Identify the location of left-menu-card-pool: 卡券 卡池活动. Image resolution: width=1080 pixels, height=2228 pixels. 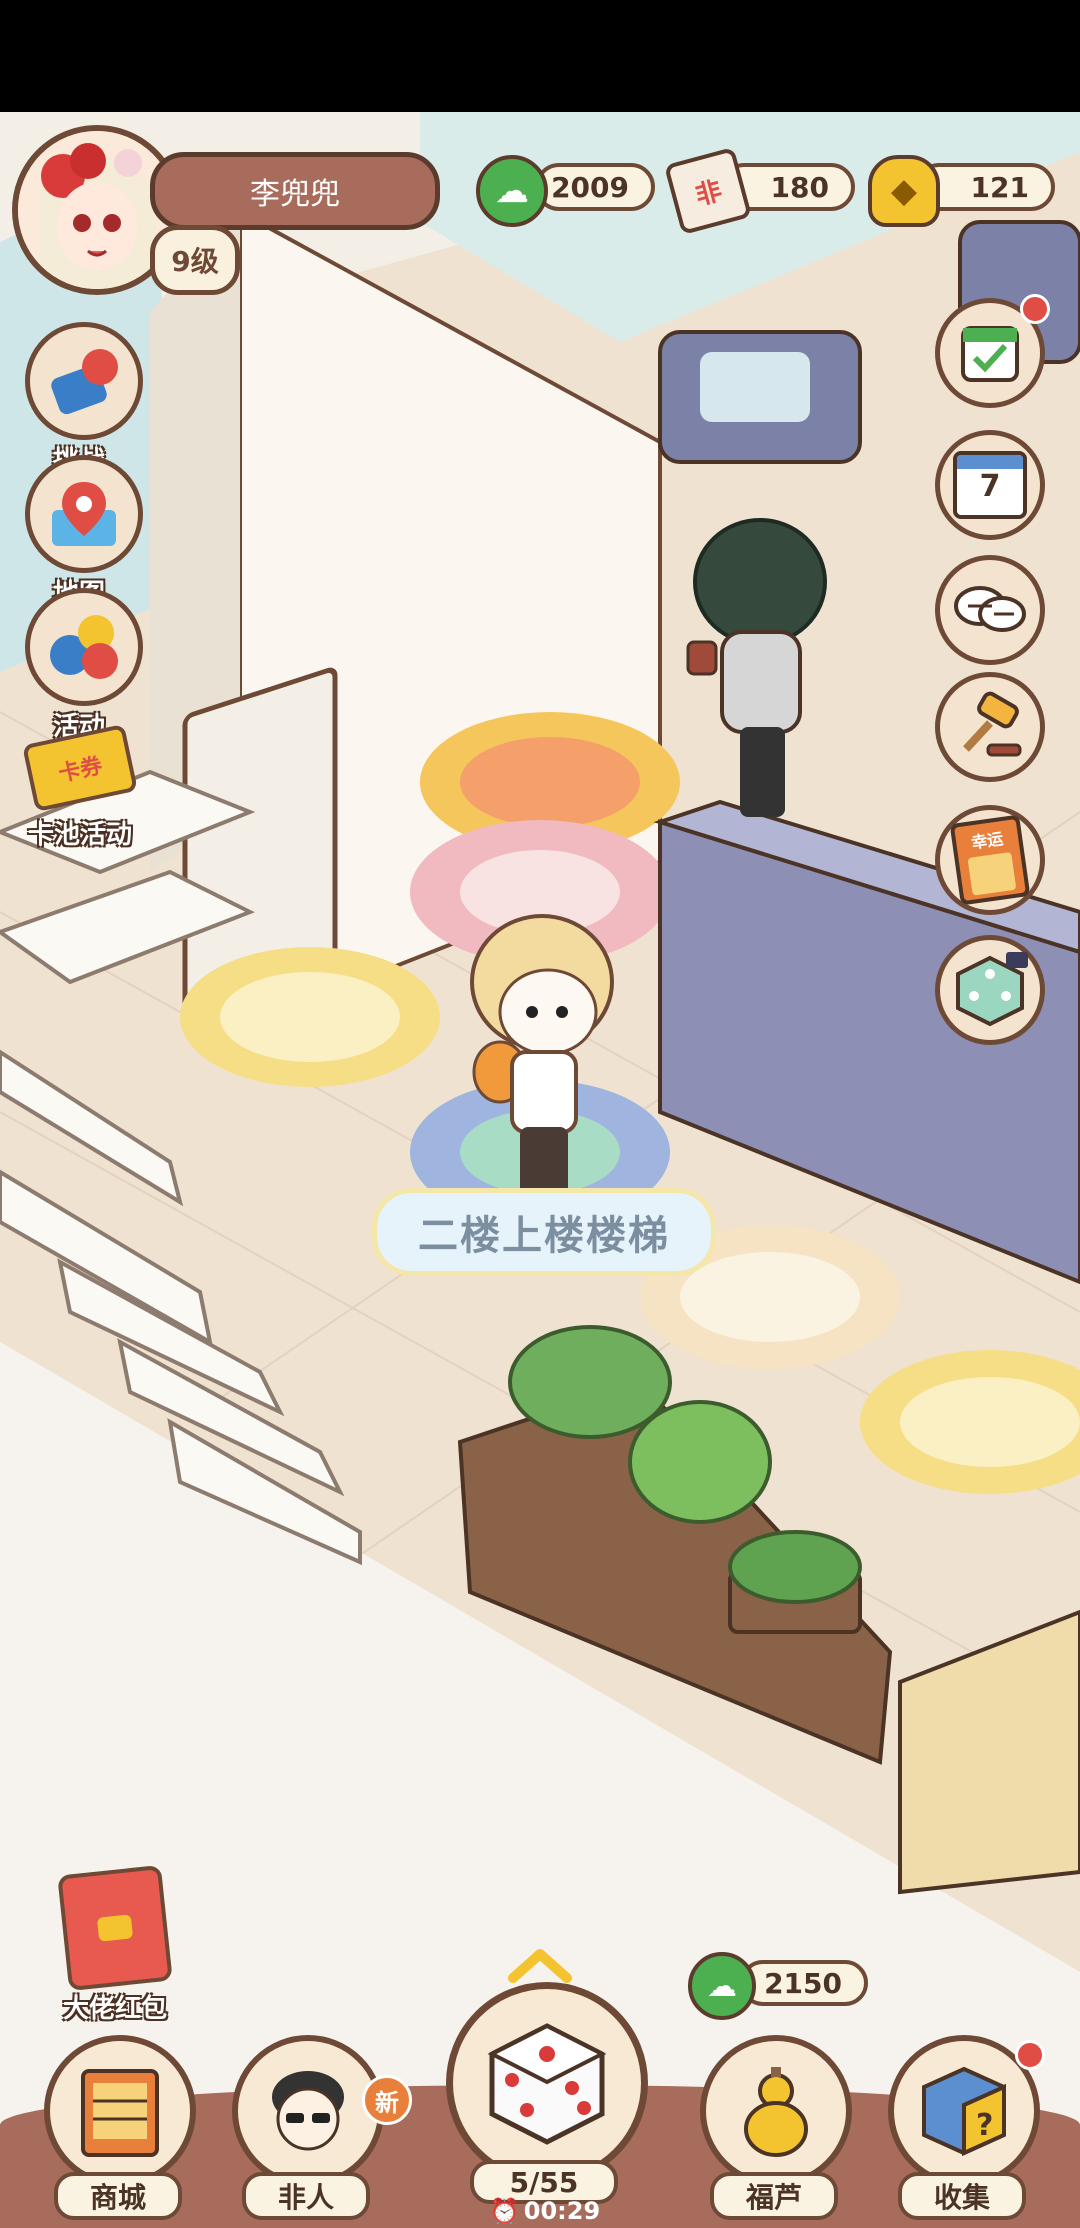
(80, 786).